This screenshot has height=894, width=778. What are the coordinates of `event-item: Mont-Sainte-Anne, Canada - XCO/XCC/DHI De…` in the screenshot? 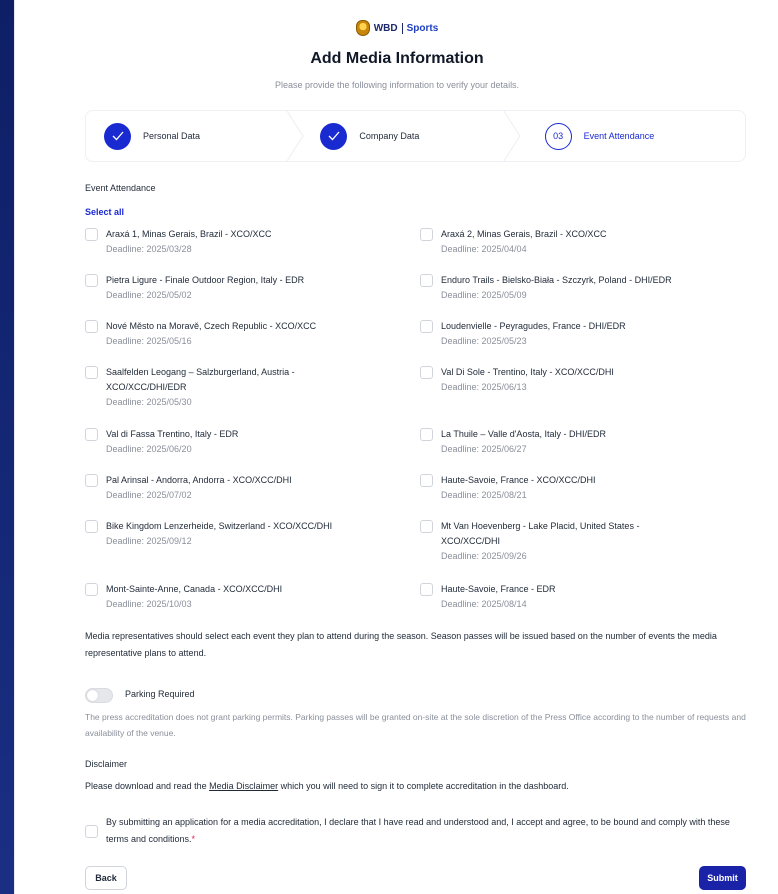 It's located at (245, 597).